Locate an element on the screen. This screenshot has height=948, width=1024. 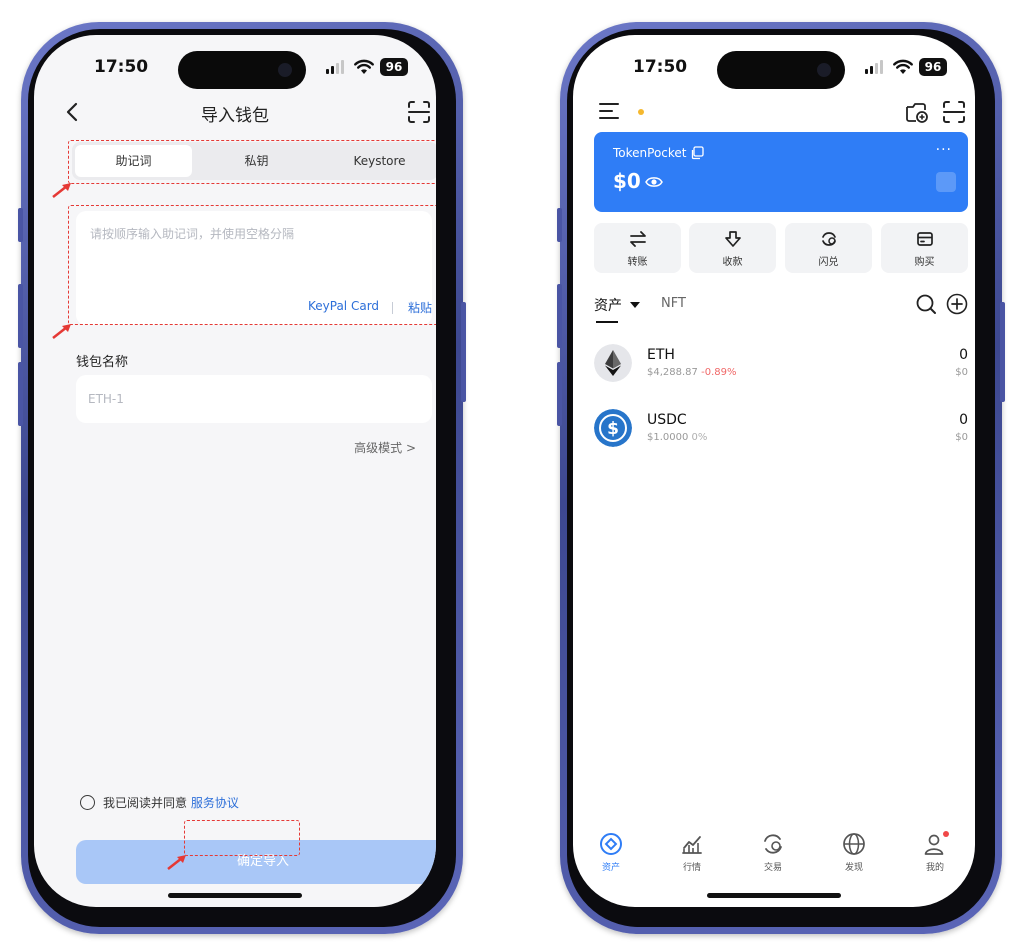
transfer-button: 转账 is located at coordinates (637, 248).